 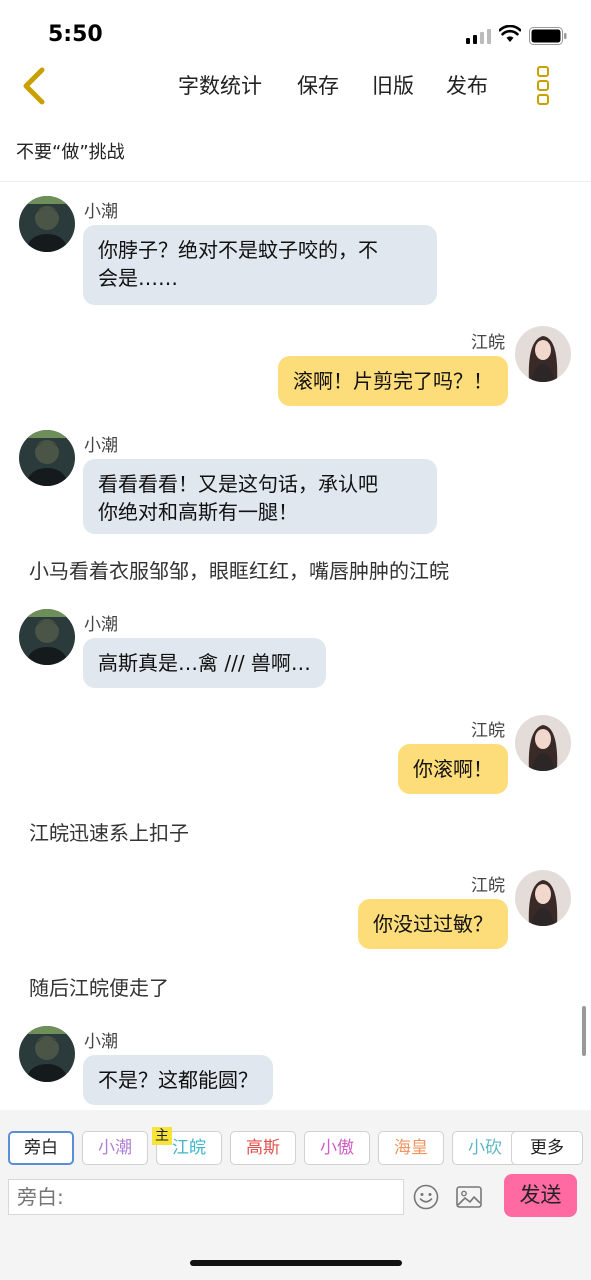 I want to click on bottom-panel: 旁白 小潮 江皖 主 高斯 小傲 海皇 小砍 更多 发送, so click(x=295, y=1195).